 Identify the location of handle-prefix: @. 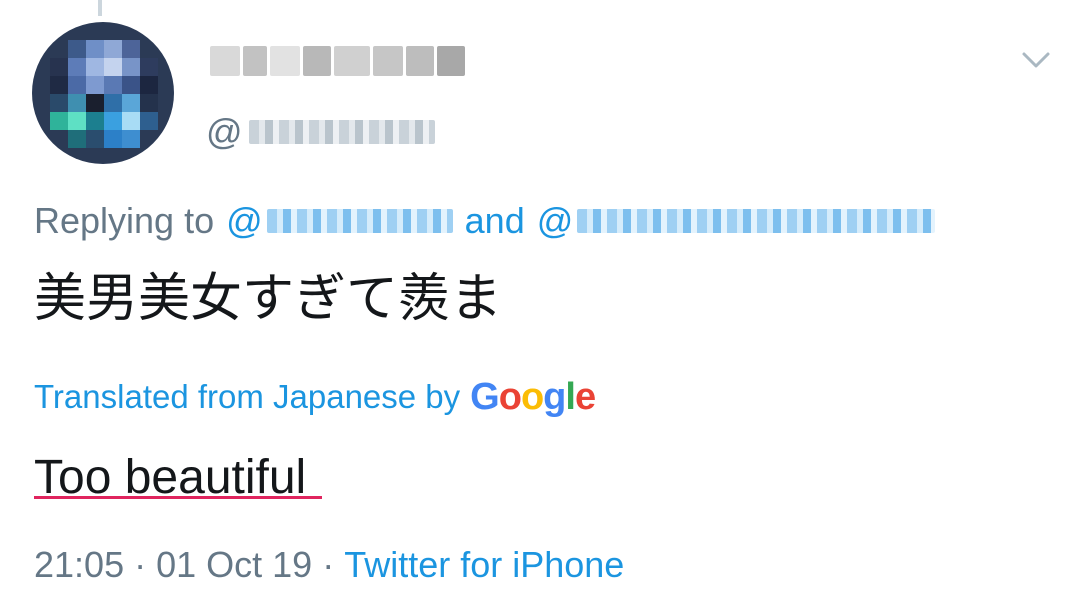
(224, 131).